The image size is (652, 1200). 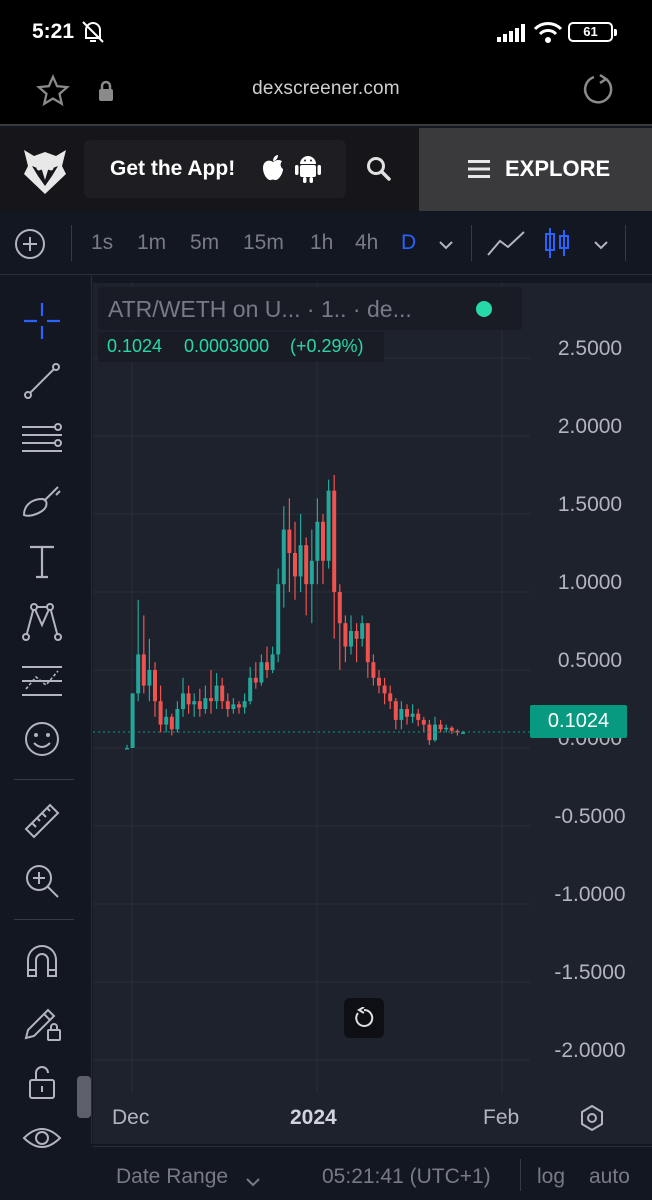 What do you see at coordinates (42, 561) in the screenshot?
I see `text-tool-icon` at bounding box center [42, 561].